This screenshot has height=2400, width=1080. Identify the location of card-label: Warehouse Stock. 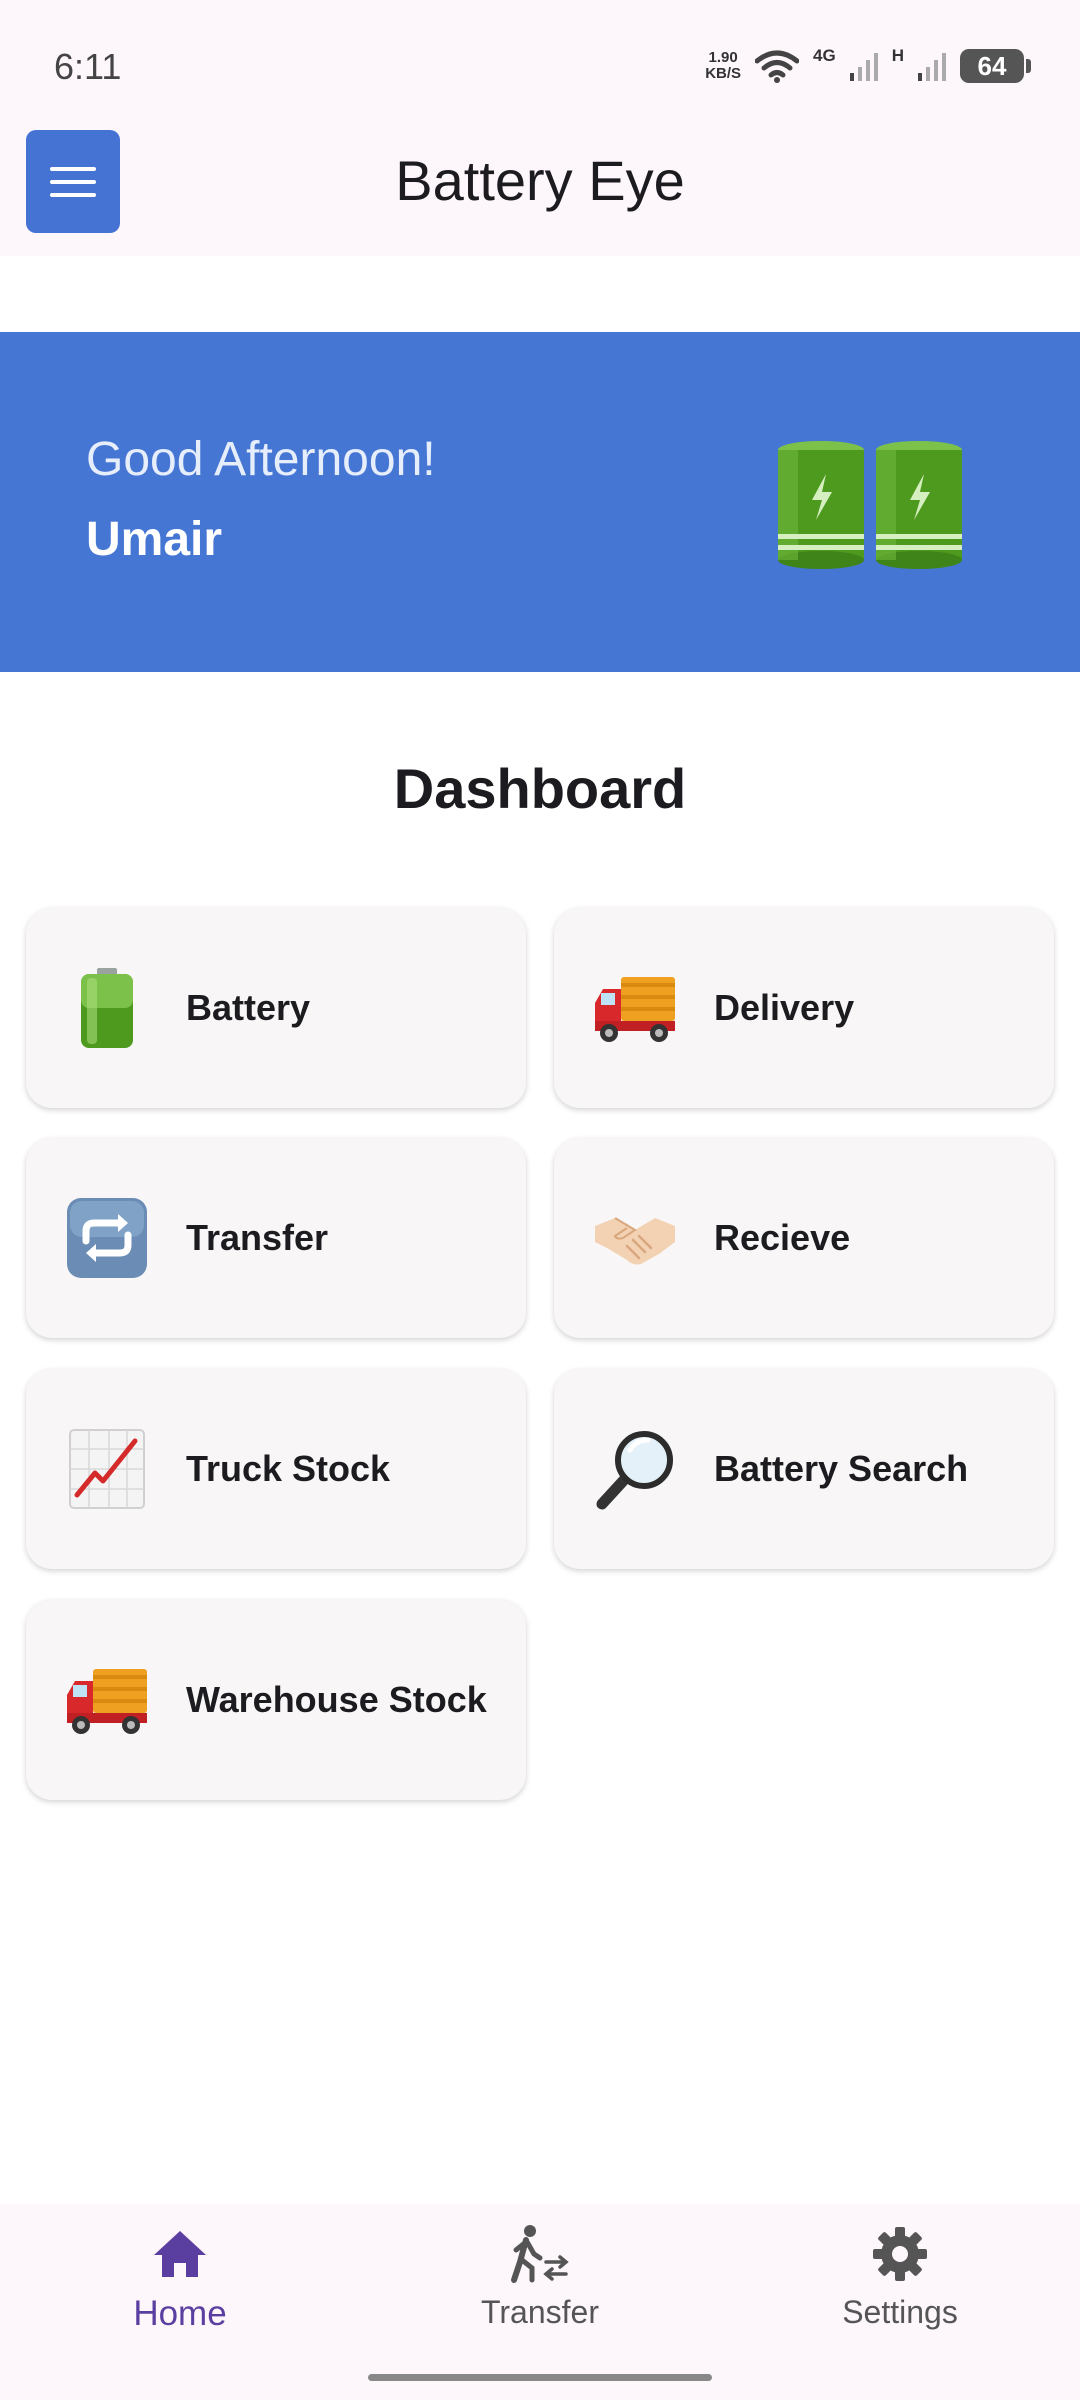
(336, 1699).